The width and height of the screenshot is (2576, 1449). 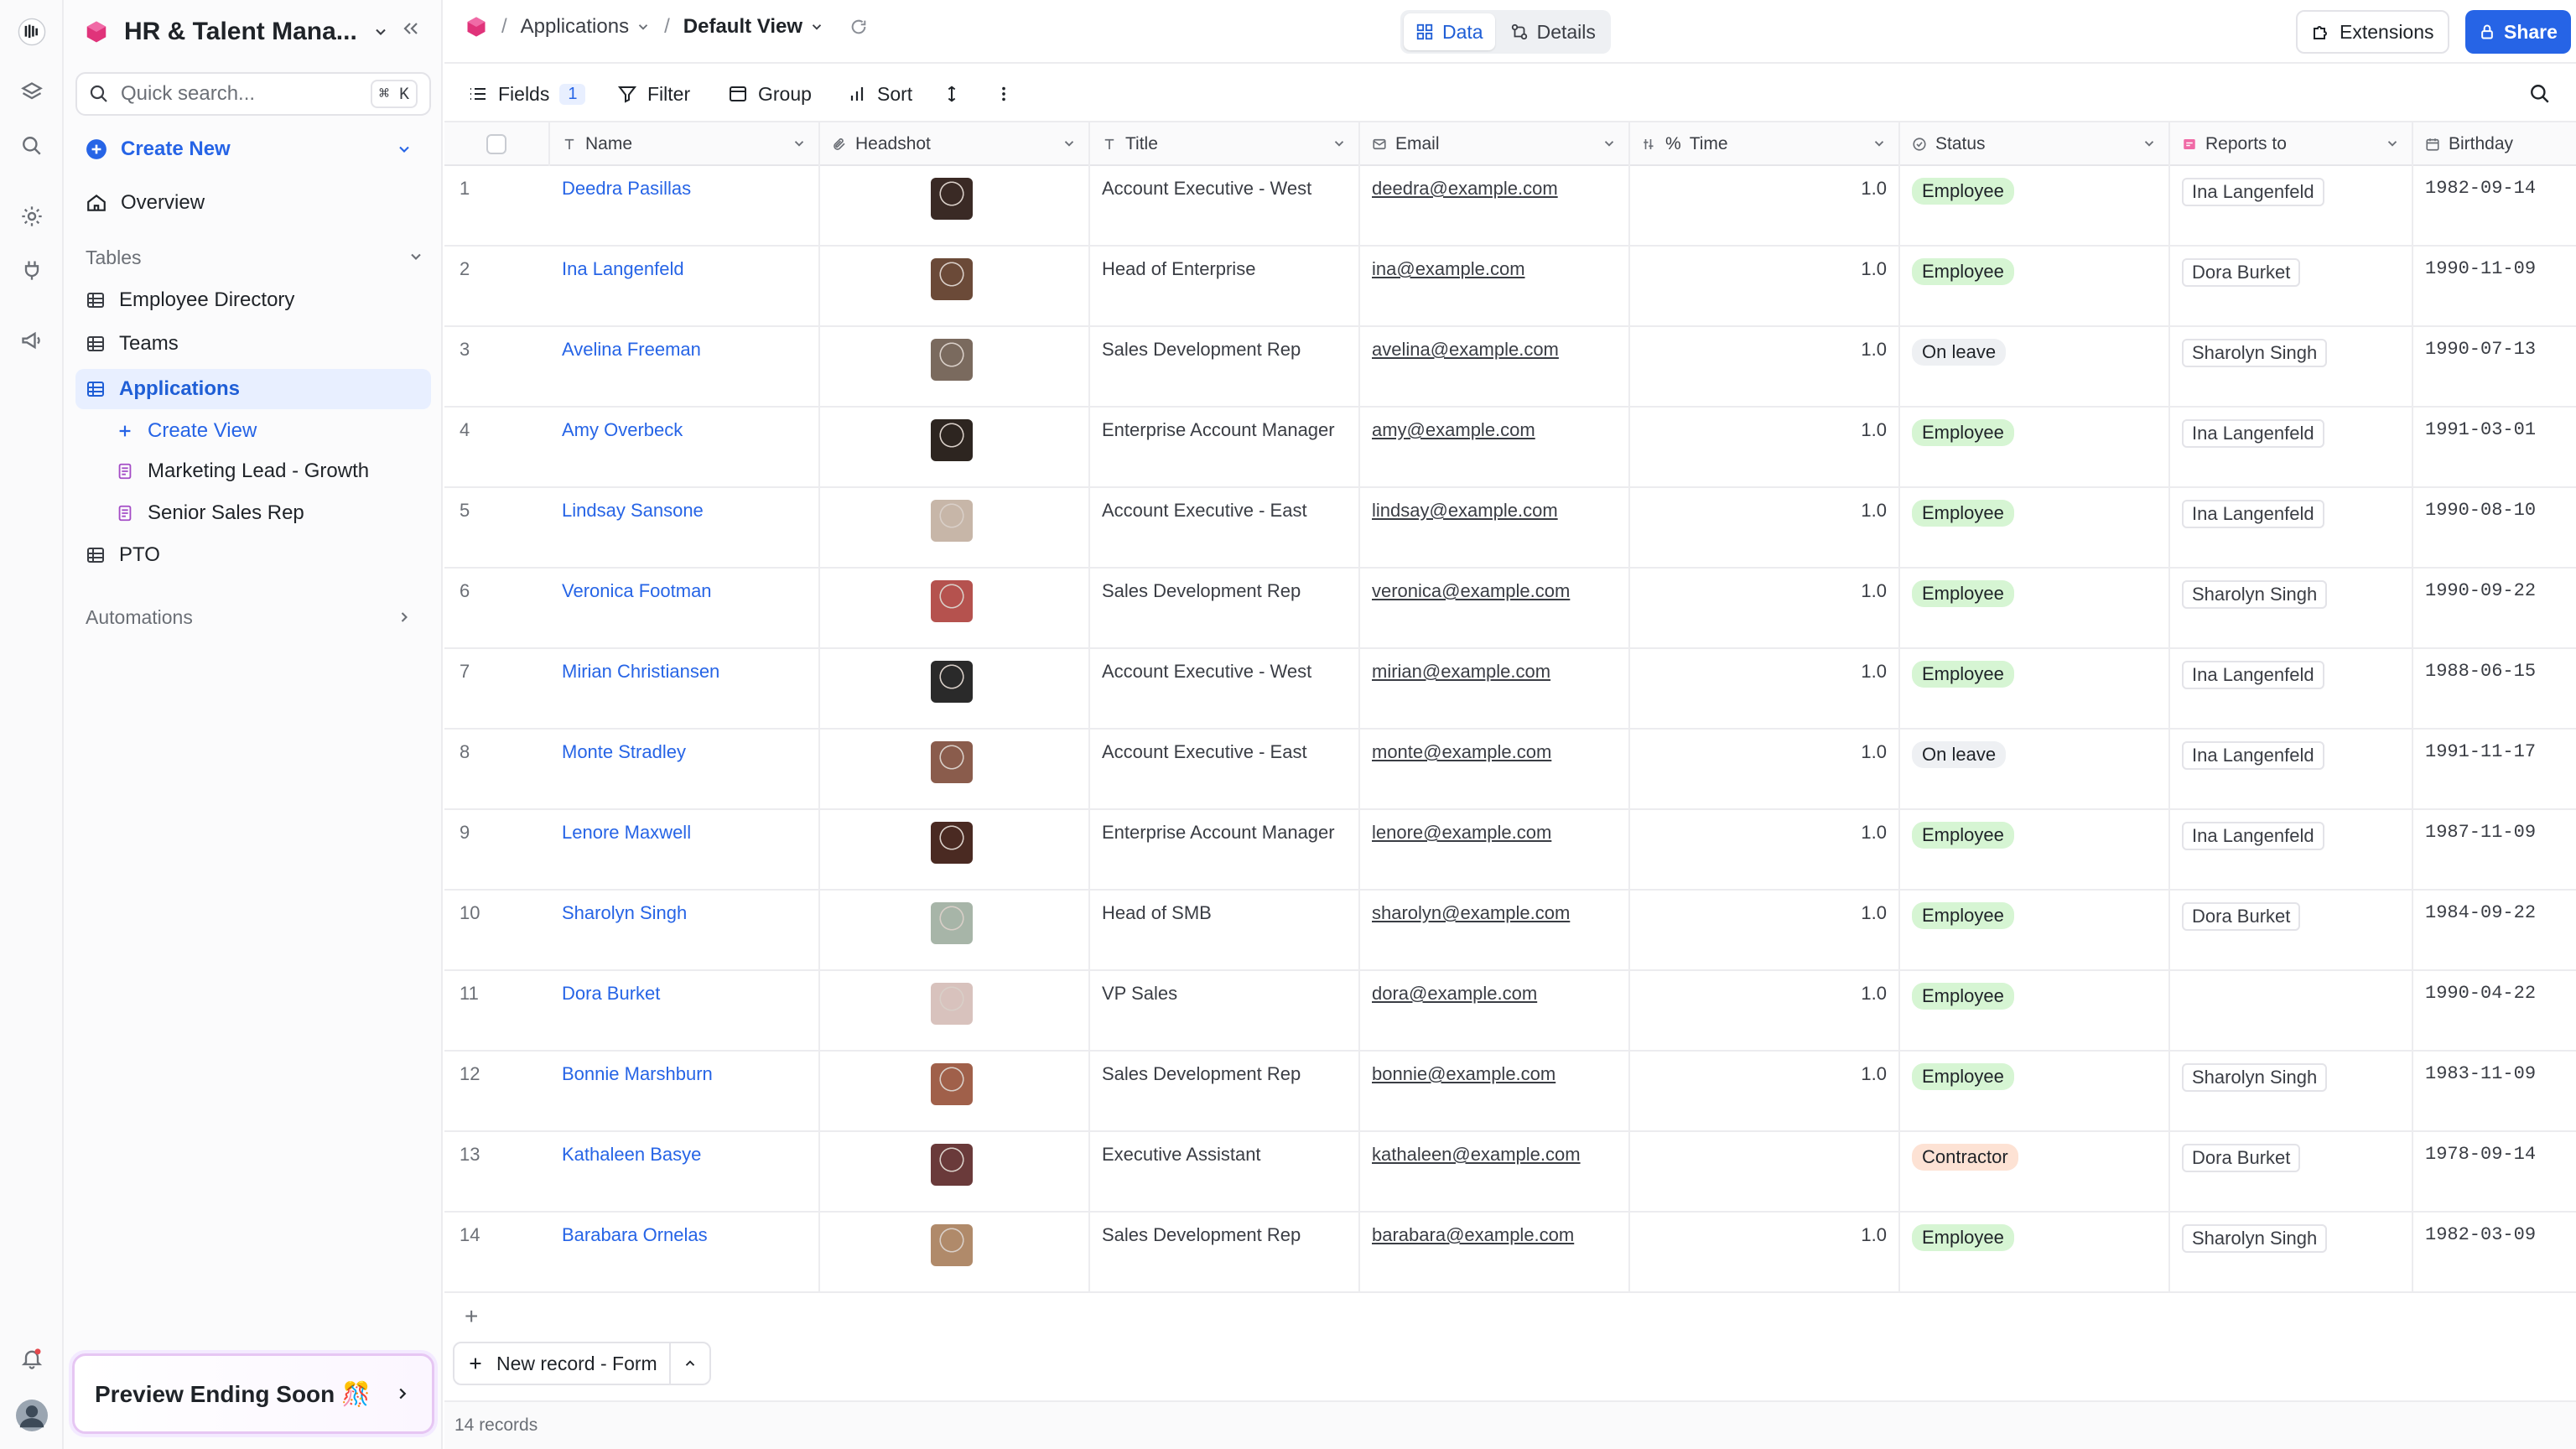 What do you see at coordinates (1495, 528) in the screenshot?
I see `cell-email: lindsay@example.com` at bounding box center [1495, 528].